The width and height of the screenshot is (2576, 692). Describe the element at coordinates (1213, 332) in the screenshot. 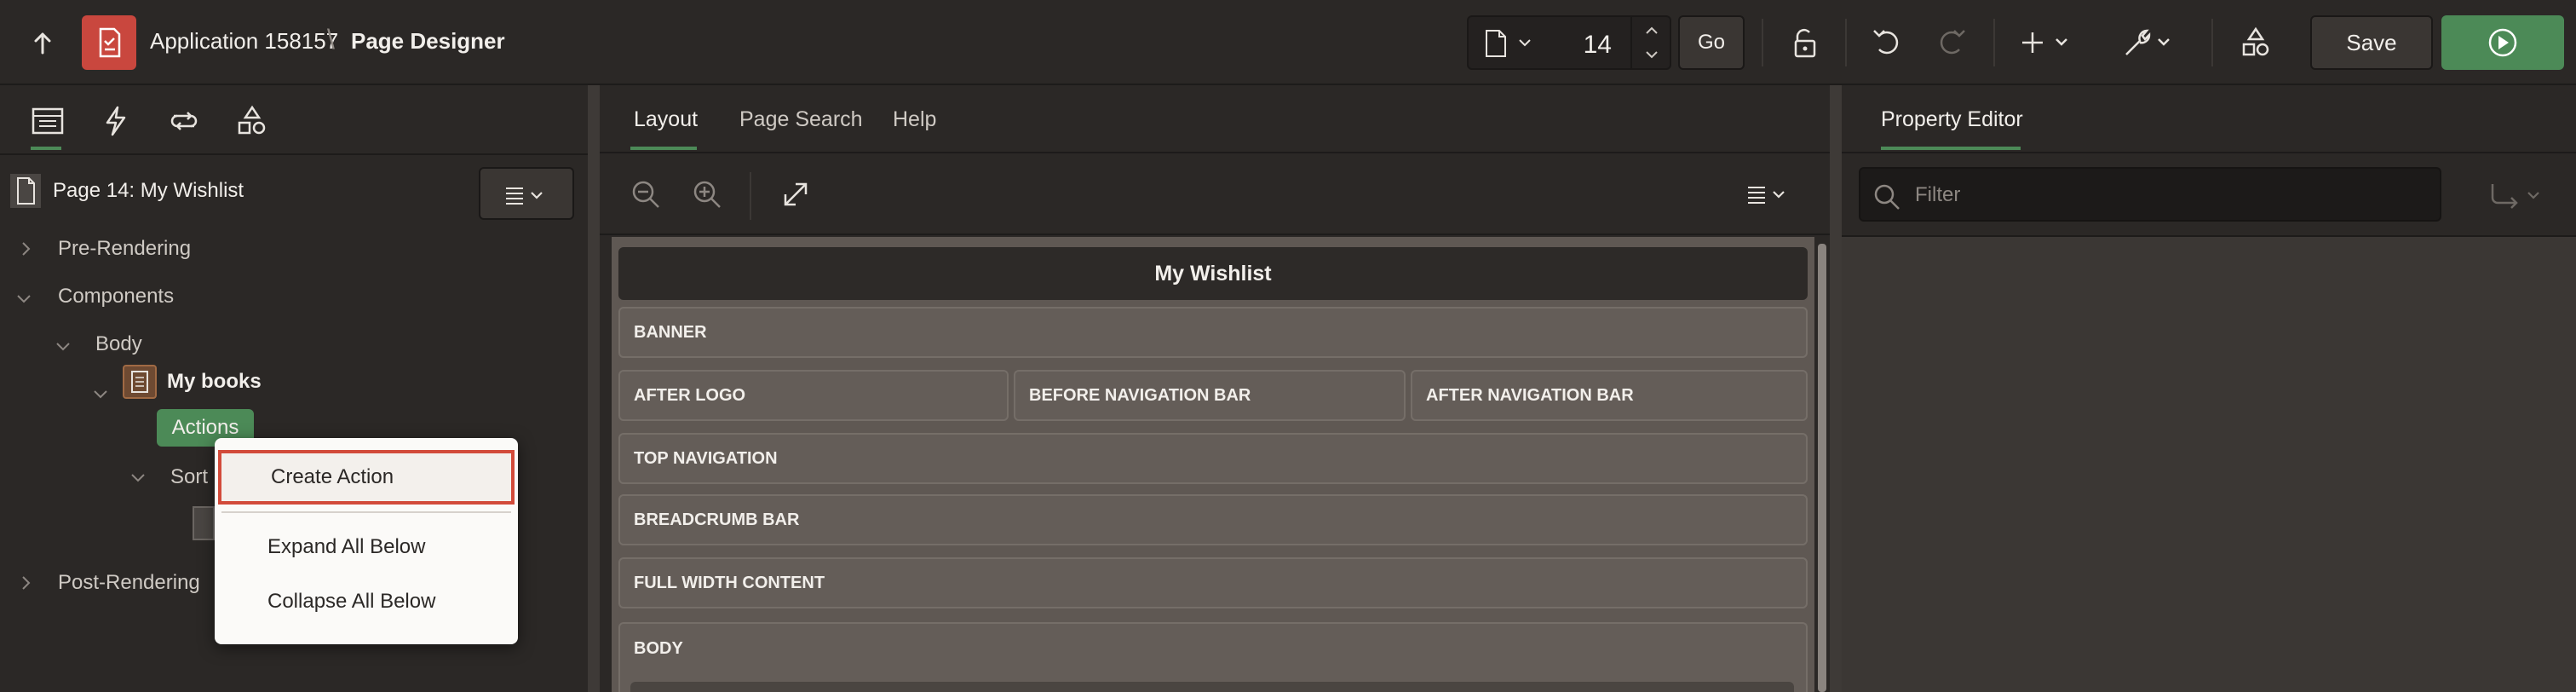

I see `slot-banner: BANNER` at that location.